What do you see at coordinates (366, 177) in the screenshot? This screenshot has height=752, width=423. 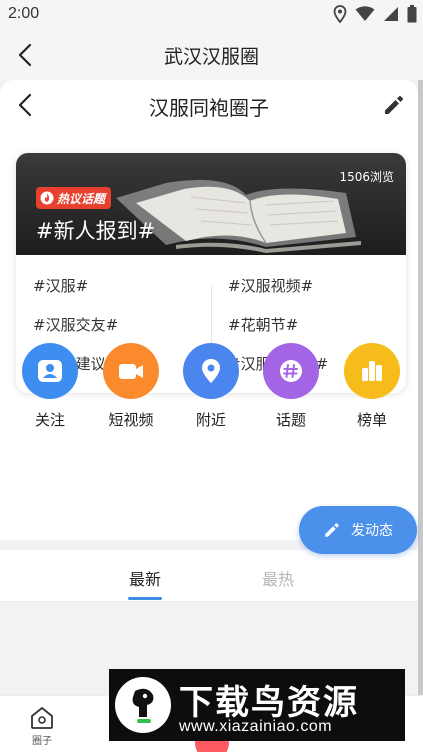 I see `view-count: 1506浏览` at bounding box center [366, 177].